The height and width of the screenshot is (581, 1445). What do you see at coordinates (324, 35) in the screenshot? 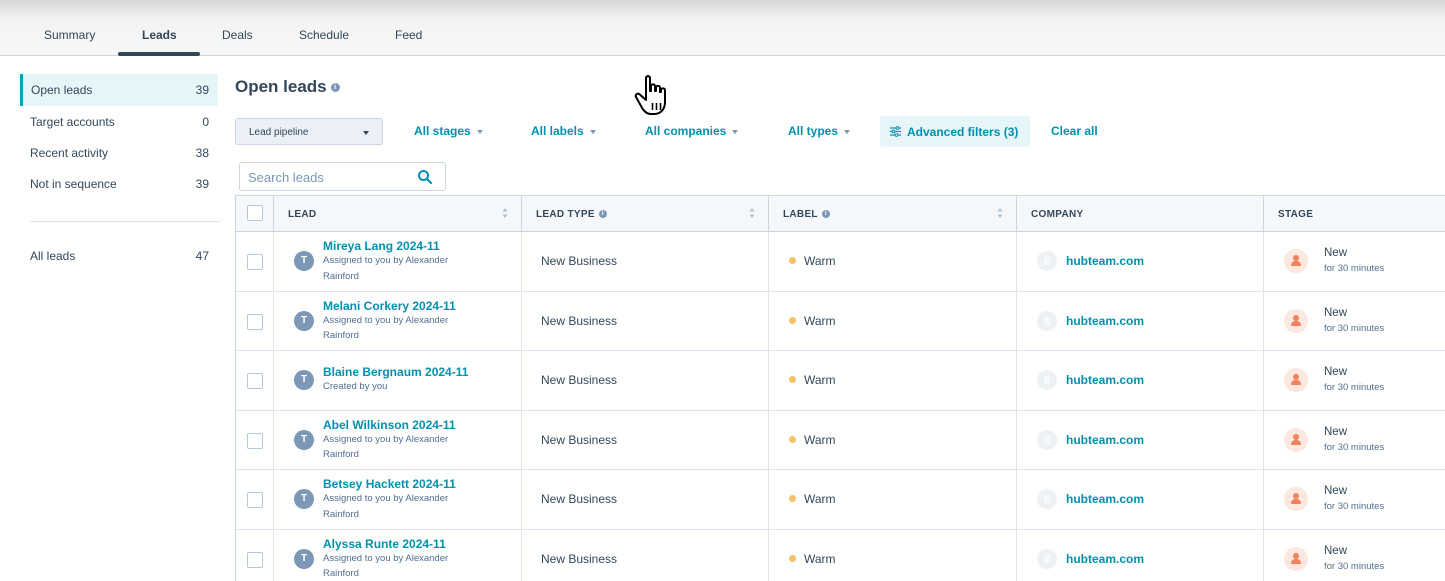
I see `tab-schedule: Schedule` at bounding box center [324, 35].